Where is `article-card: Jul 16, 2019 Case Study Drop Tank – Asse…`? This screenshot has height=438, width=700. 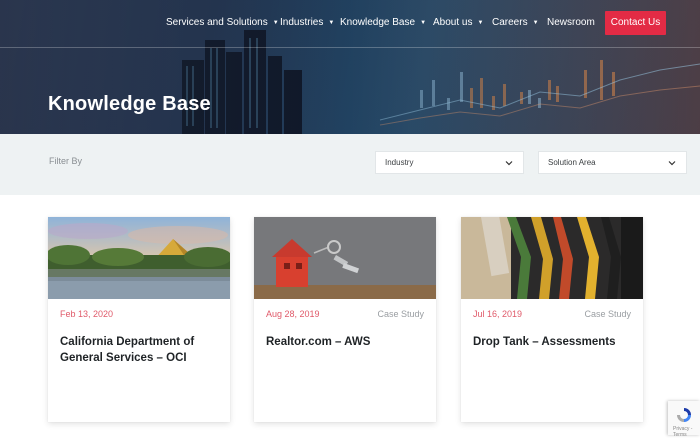
article-card: Jul 16, 2019 Case Study Drop Tank – Asse… is located at coordinates (552, 319).